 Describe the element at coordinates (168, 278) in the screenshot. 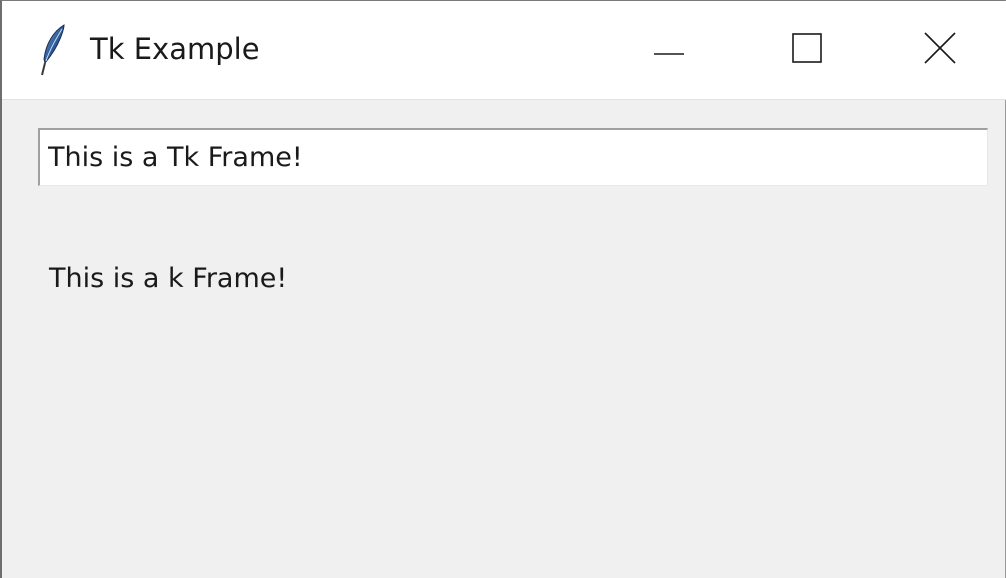

I see `frame-label: This is a k Frame!` at that location.